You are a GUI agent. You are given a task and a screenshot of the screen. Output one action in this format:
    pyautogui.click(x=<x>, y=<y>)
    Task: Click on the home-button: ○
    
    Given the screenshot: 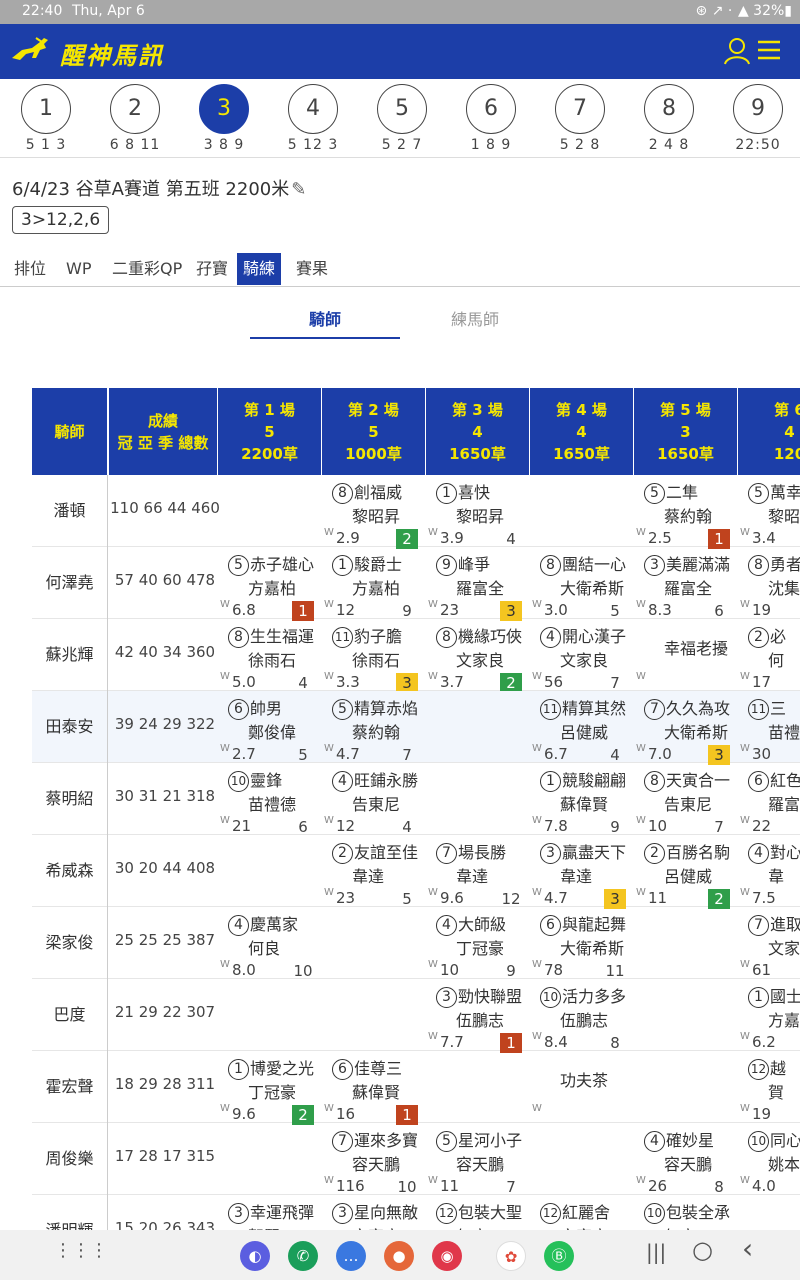 What is the action you would take?
    pyautogui.click(x=702, y=1250)
    